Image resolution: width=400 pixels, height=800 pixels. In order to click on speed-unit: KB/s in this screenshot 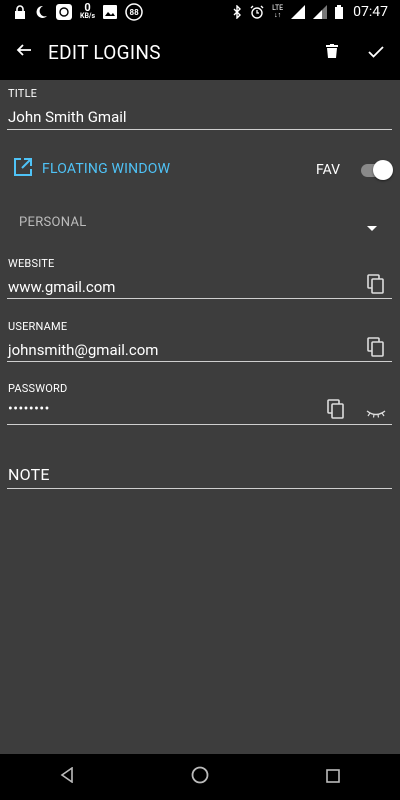, I will do `click(88, 16)`.